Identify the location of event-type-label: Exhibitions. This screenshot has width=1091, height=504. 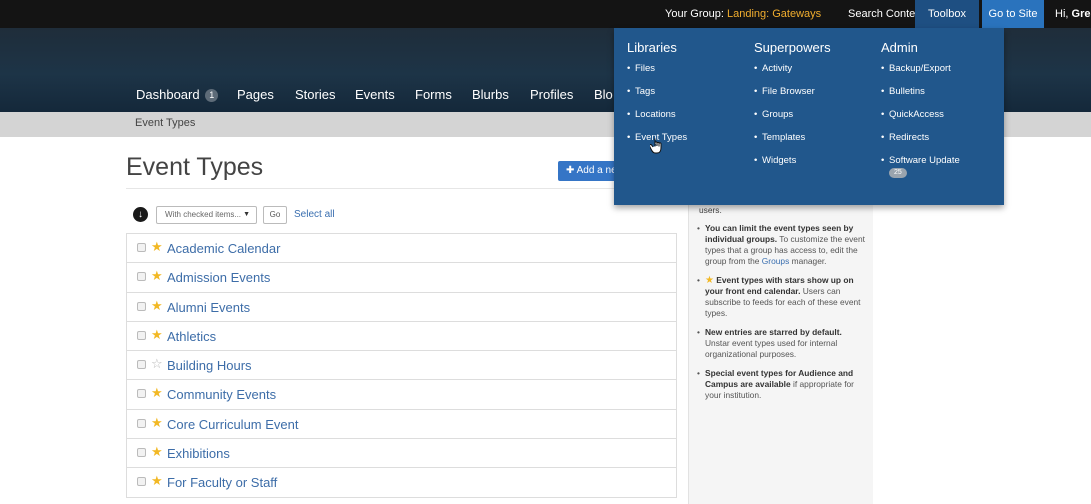
(198, 453).